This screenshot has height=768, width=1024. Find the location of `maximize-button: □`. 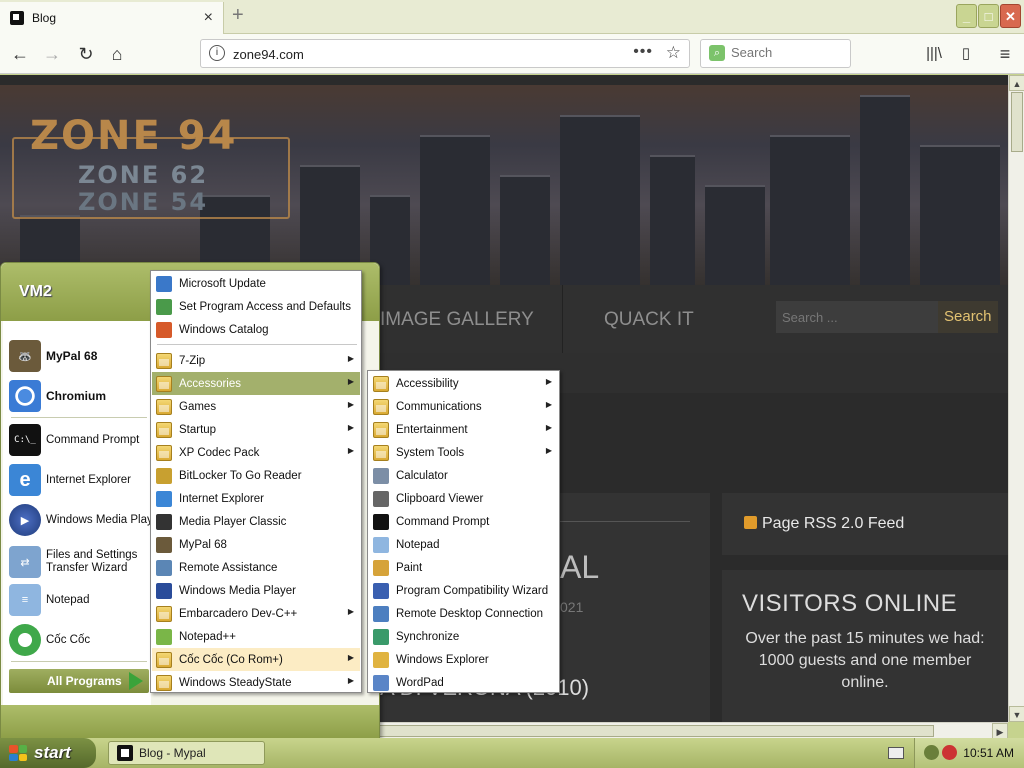

maximize-button: □ is located at coordinates (988, 16).